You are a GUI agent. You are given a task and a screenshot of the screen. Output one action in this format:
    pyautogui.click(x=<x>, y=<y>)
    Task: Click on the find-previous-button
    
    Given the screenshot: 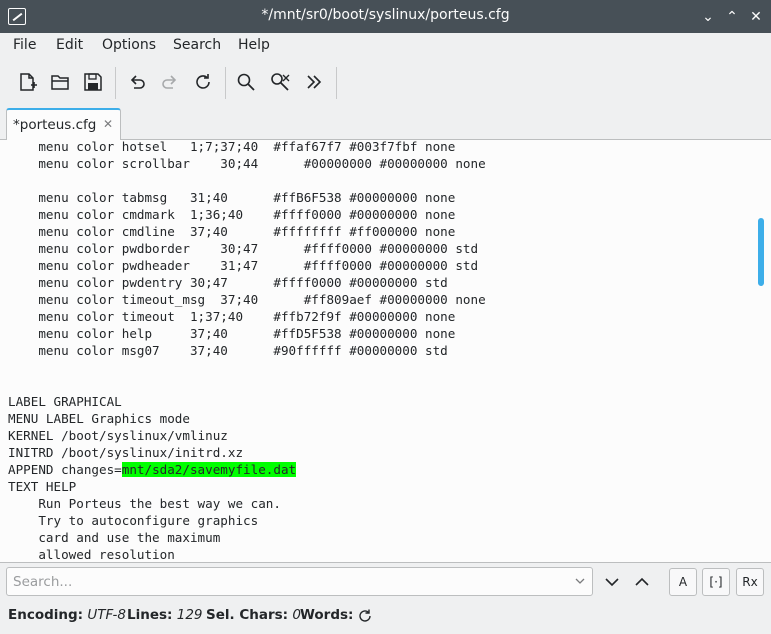 What is the action you would take?
    pyautogui.click(x=642, y=582)
    